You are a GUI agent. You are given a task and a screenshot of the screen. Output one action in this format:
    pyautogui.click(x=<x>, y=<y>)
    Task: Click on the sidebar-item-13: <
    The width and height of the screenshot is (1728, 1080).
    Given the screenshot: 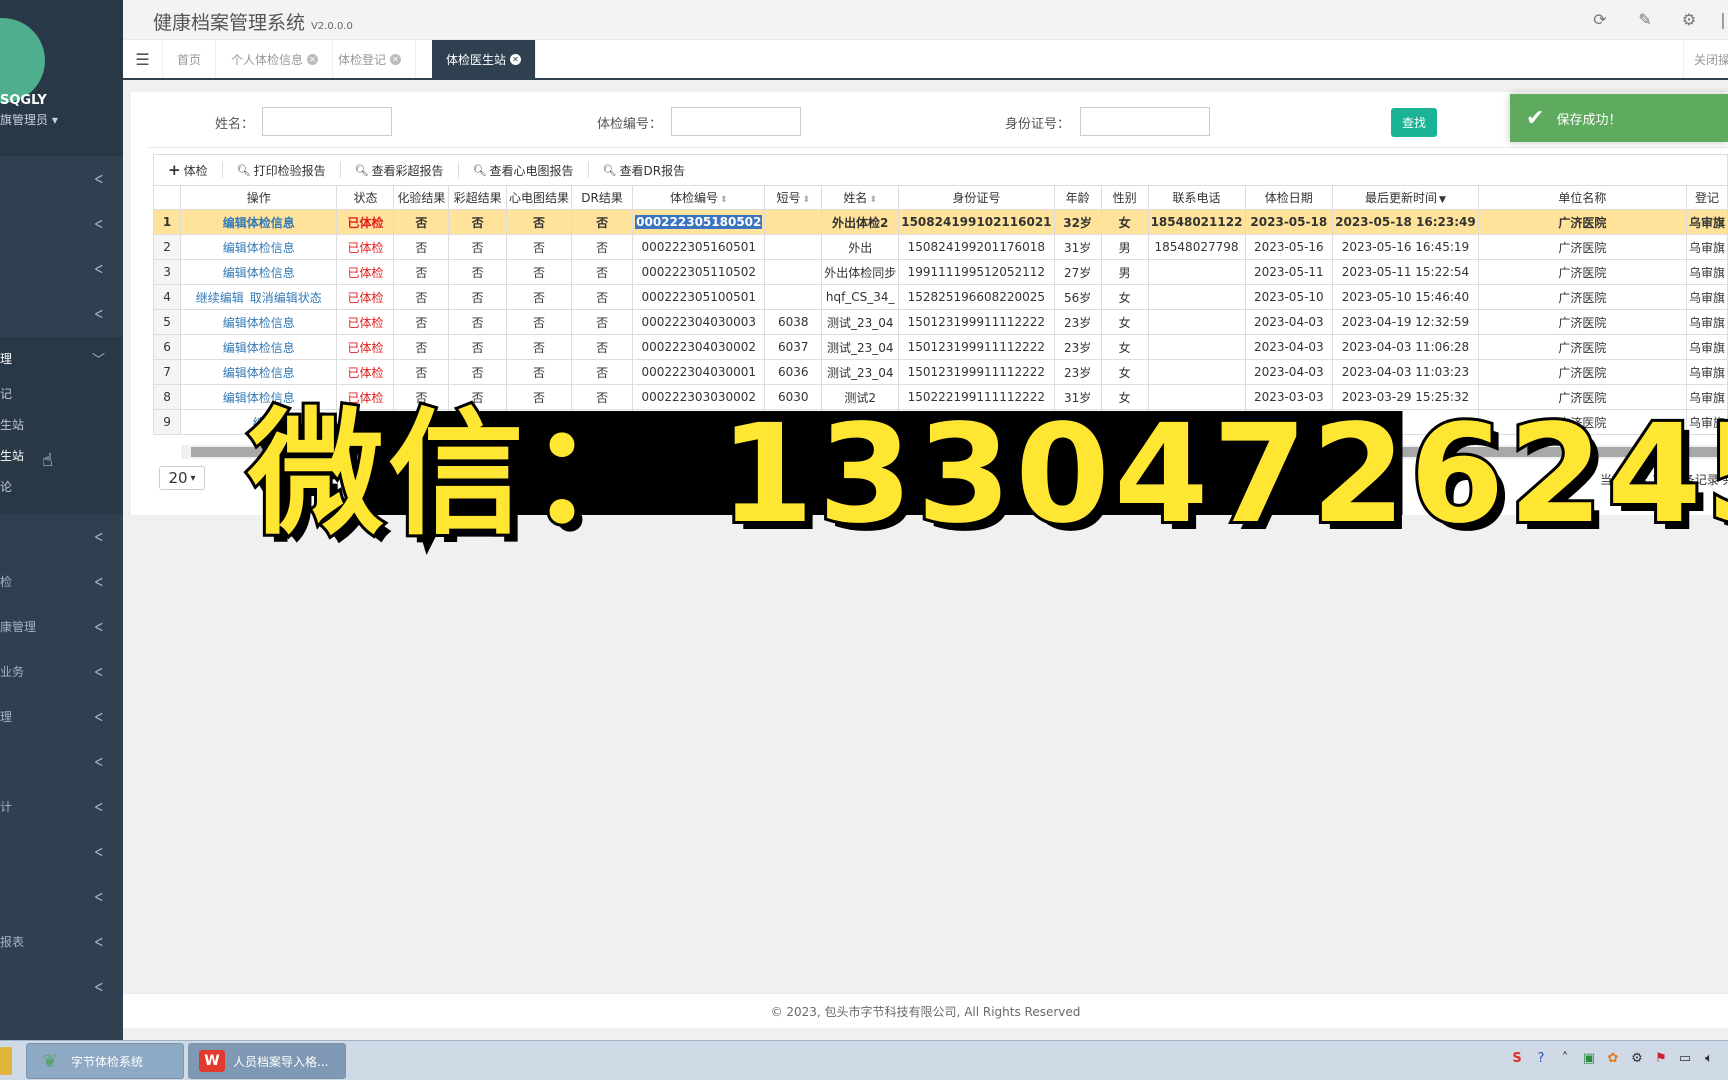 What is the action you would take?
    pyautogui.click(x=61, y=851)
    